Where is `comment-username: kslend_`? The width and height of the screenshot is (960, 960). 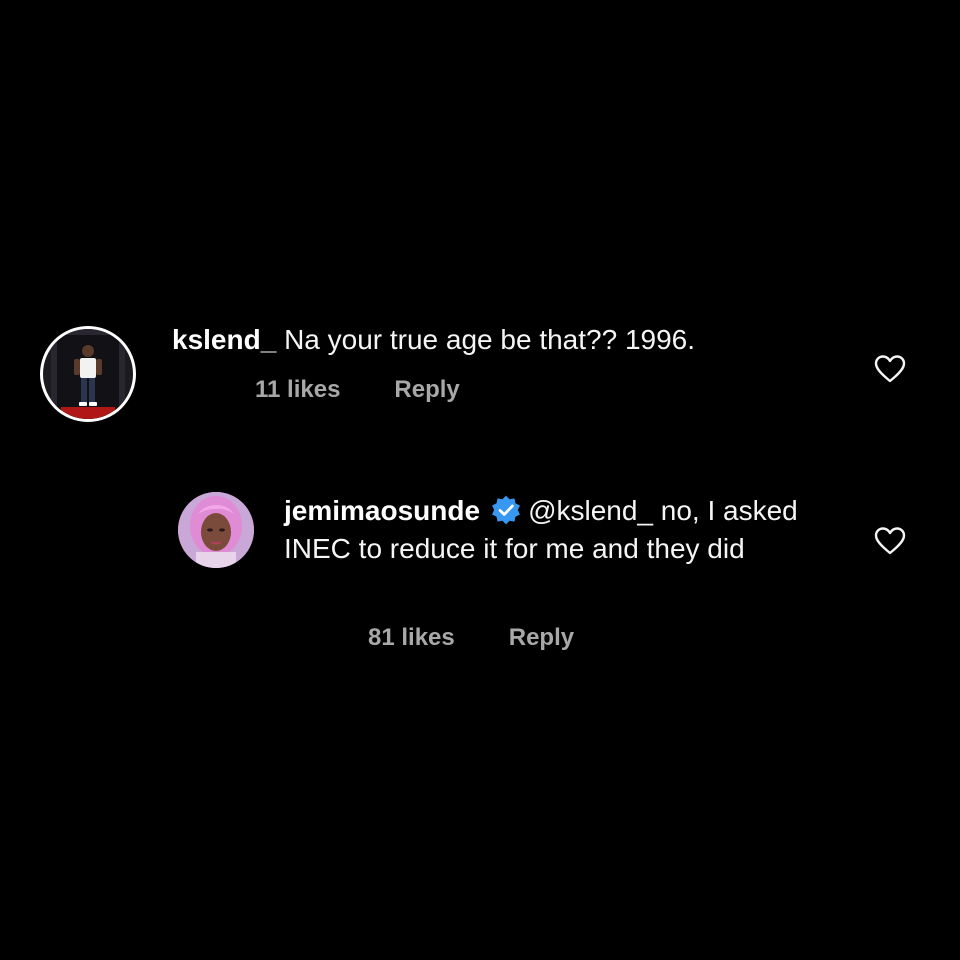
comment-username: kslend_ is located at coordinates (224, 339).